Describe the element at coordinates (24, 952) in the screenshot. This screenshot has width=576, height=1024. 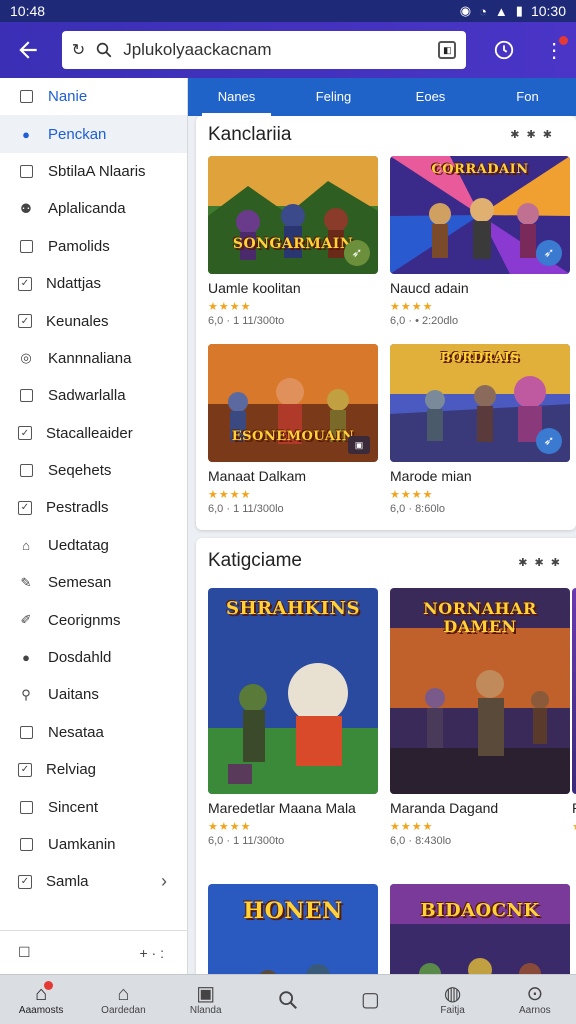
I see `edit-icon: ☐` at that location.